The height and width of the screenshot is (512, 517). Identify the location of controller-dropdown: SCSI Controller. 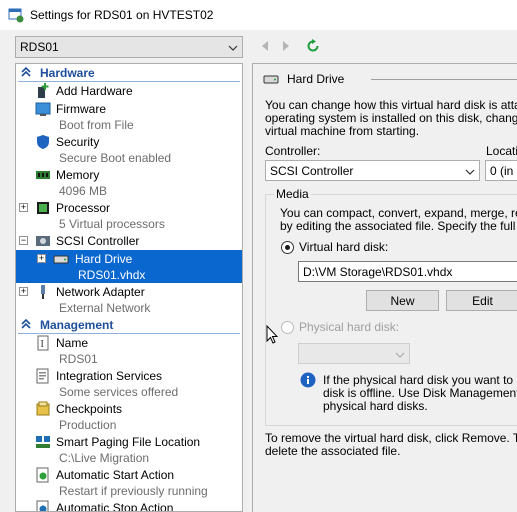
(372, 170).